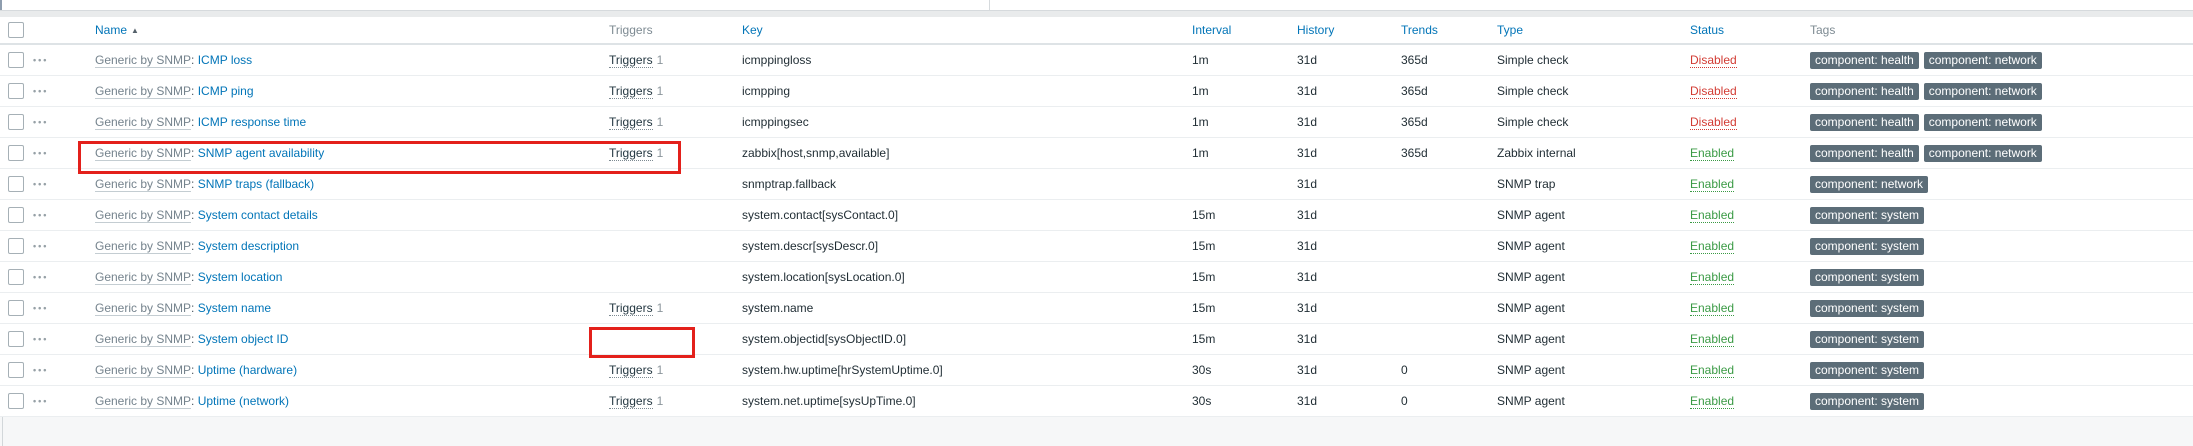  I want to click on item-type: SNMP agent, so click(1531, 246).